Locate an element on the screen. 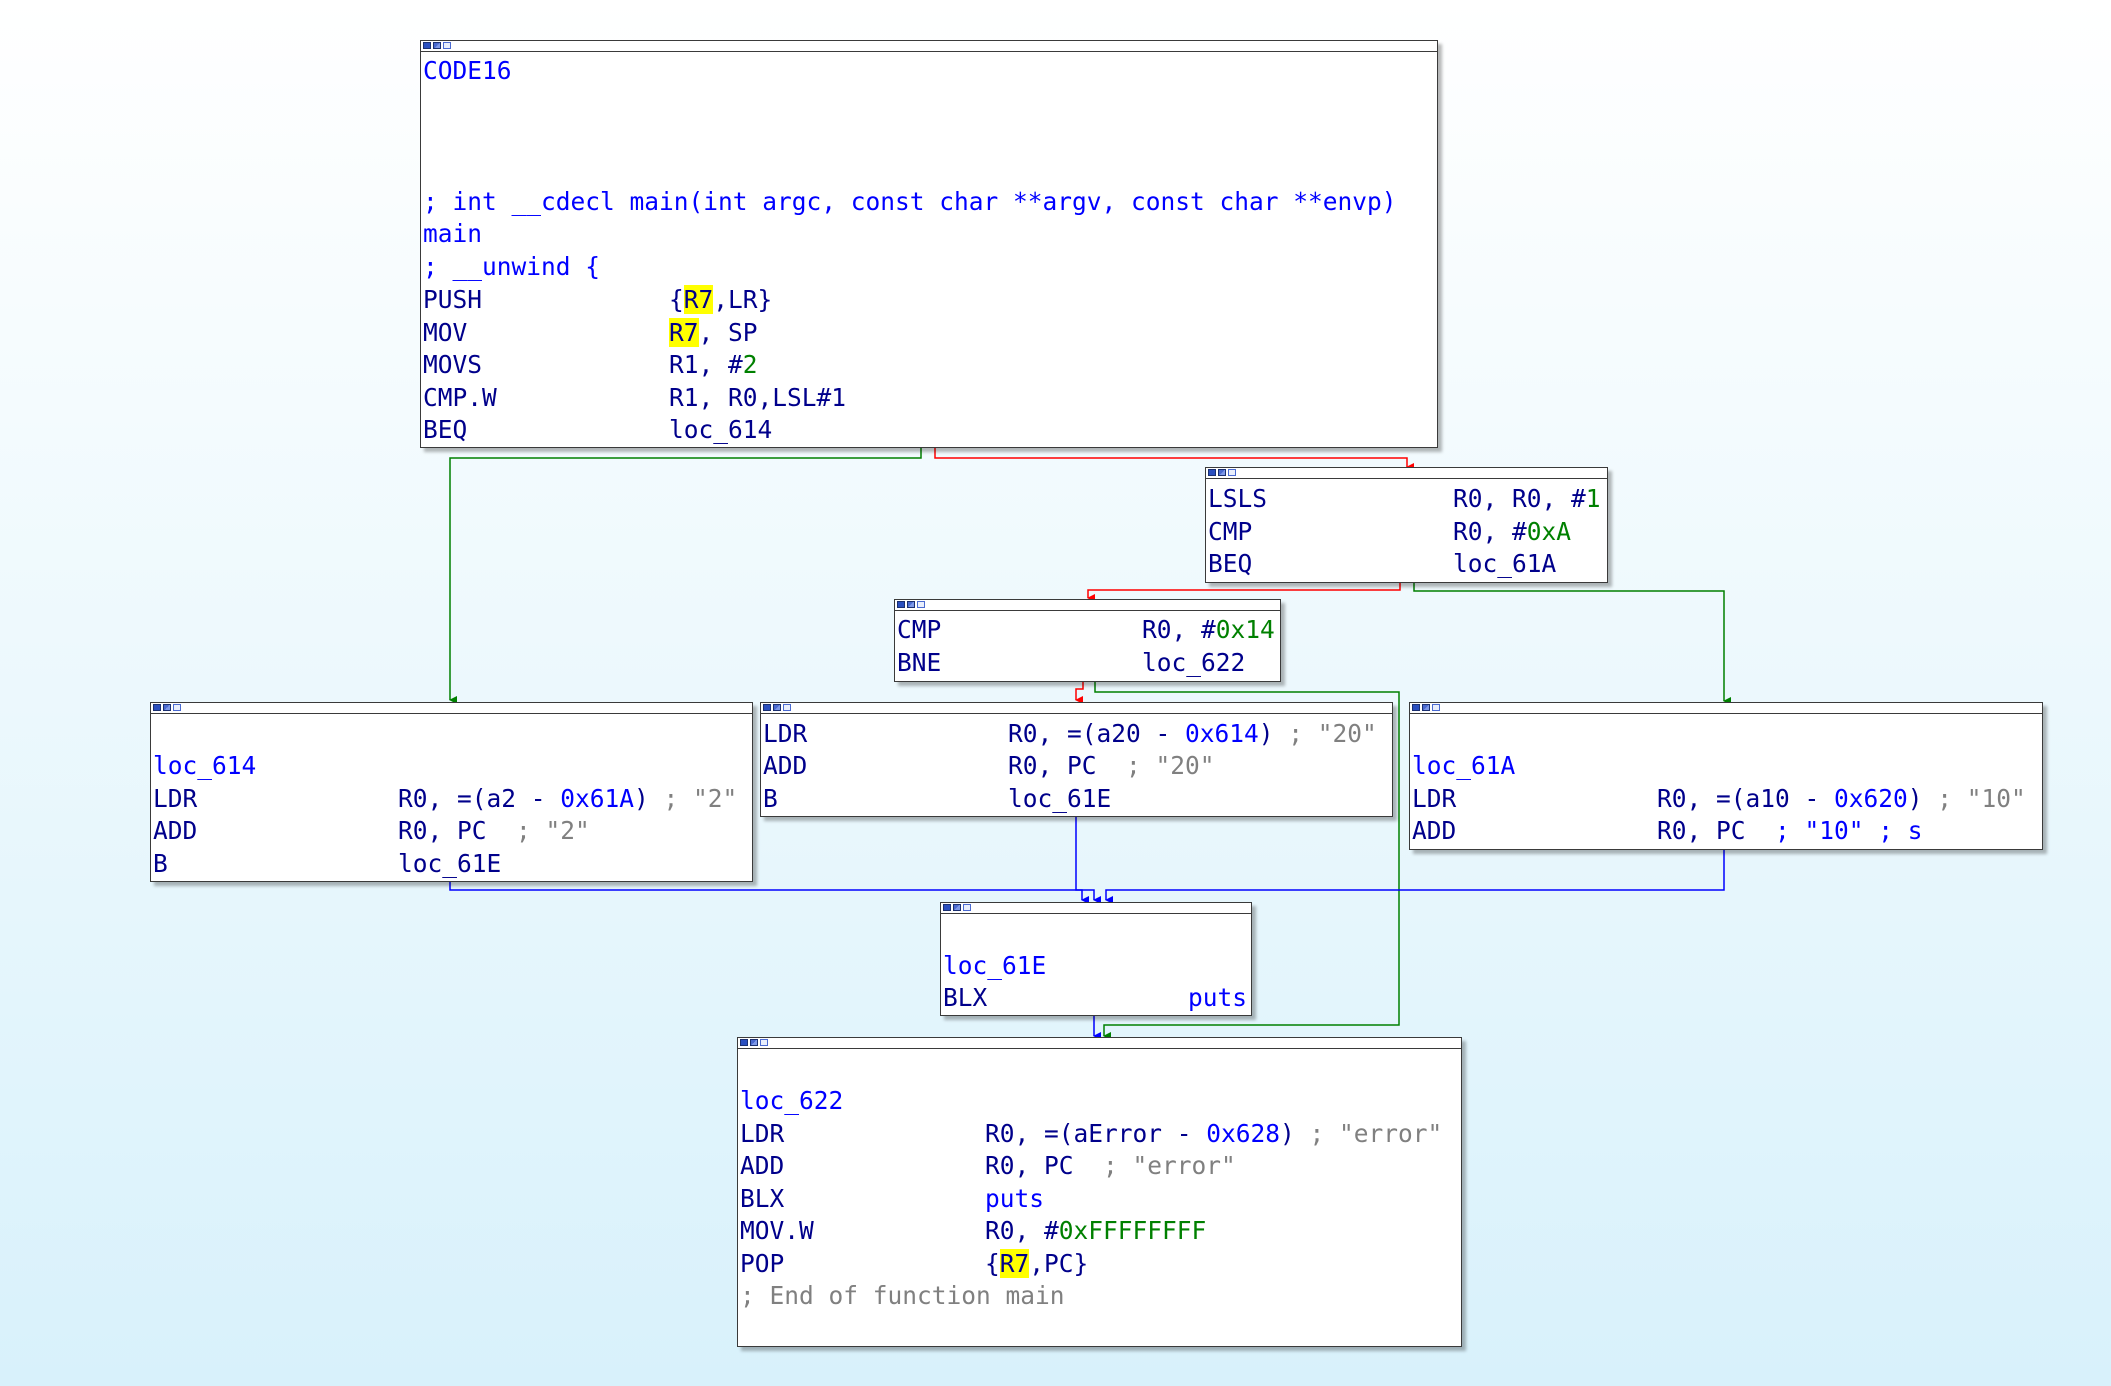 The width and height of the screenshot is (2111, 1386). instruction-row: ADD R0, PC ; "error" is located at coordinates (1100, 1166).